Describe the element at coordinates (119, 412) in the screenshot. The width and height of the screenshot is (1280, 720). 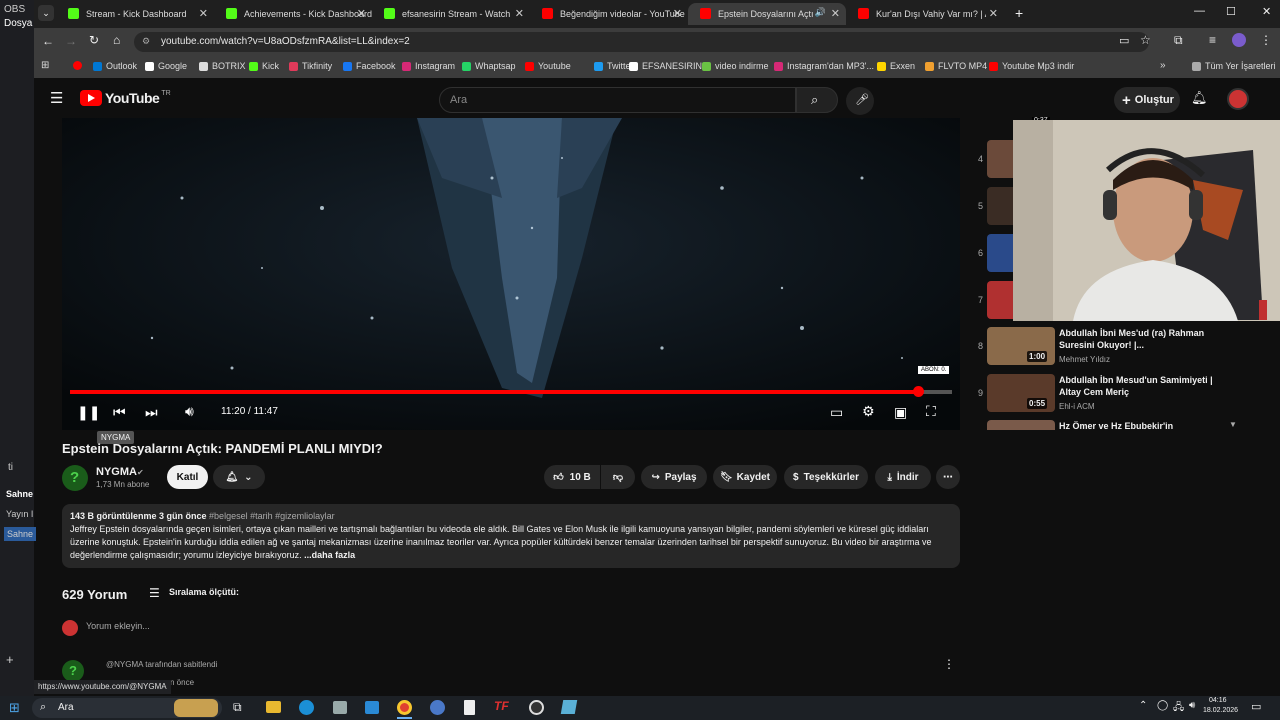
I see `previous-icon: ⏮︎` at that location.